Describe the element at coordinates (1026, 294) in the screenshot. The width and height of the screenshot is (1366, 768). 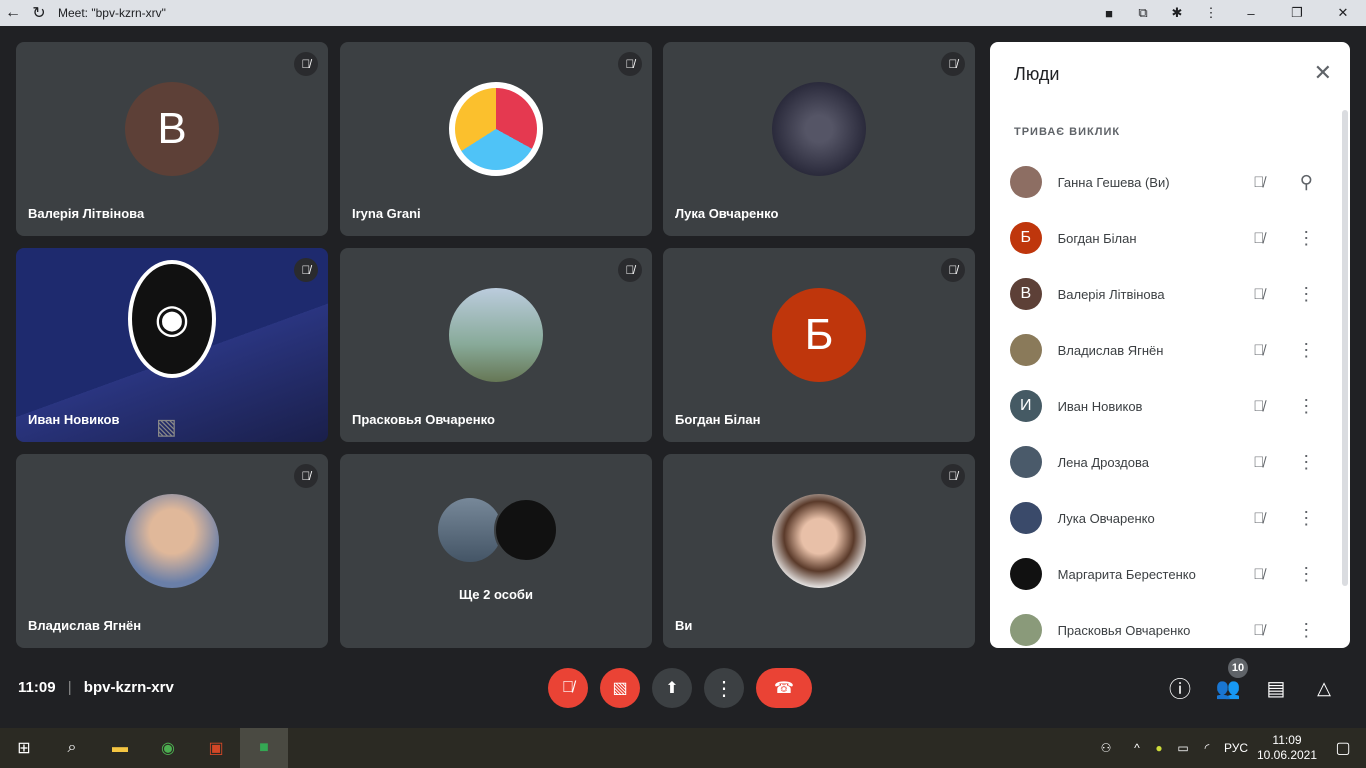
I see `avatar: В` at that location.